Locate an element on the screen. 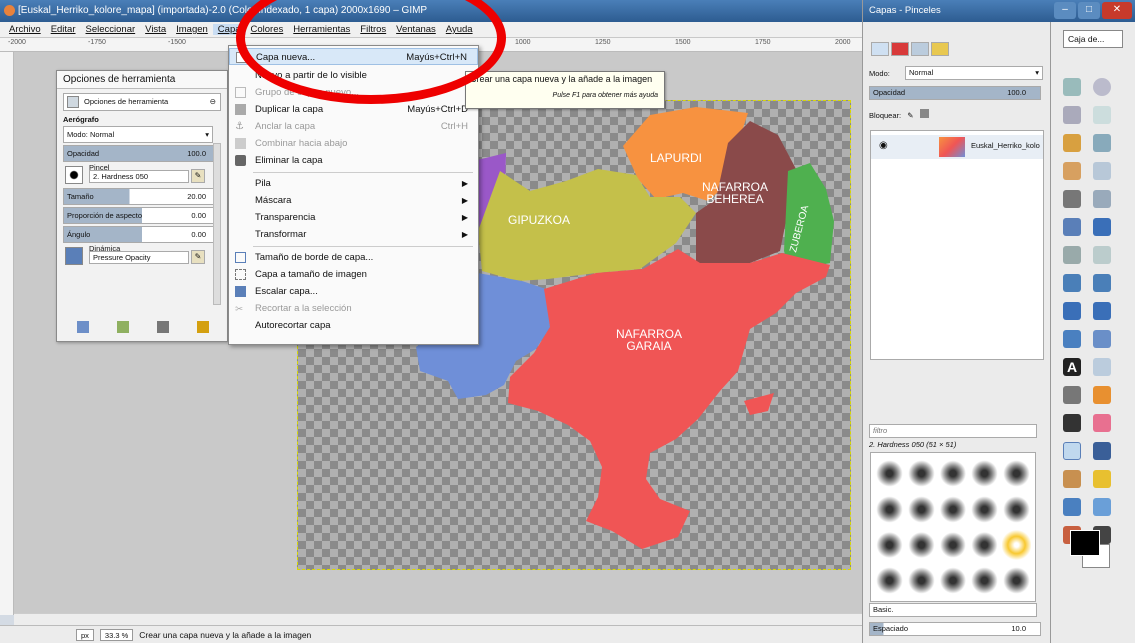 This screenshot has height=643, width=1135. menu-item-mascara: Máscara ▶ is located at coordinates (353, 200).